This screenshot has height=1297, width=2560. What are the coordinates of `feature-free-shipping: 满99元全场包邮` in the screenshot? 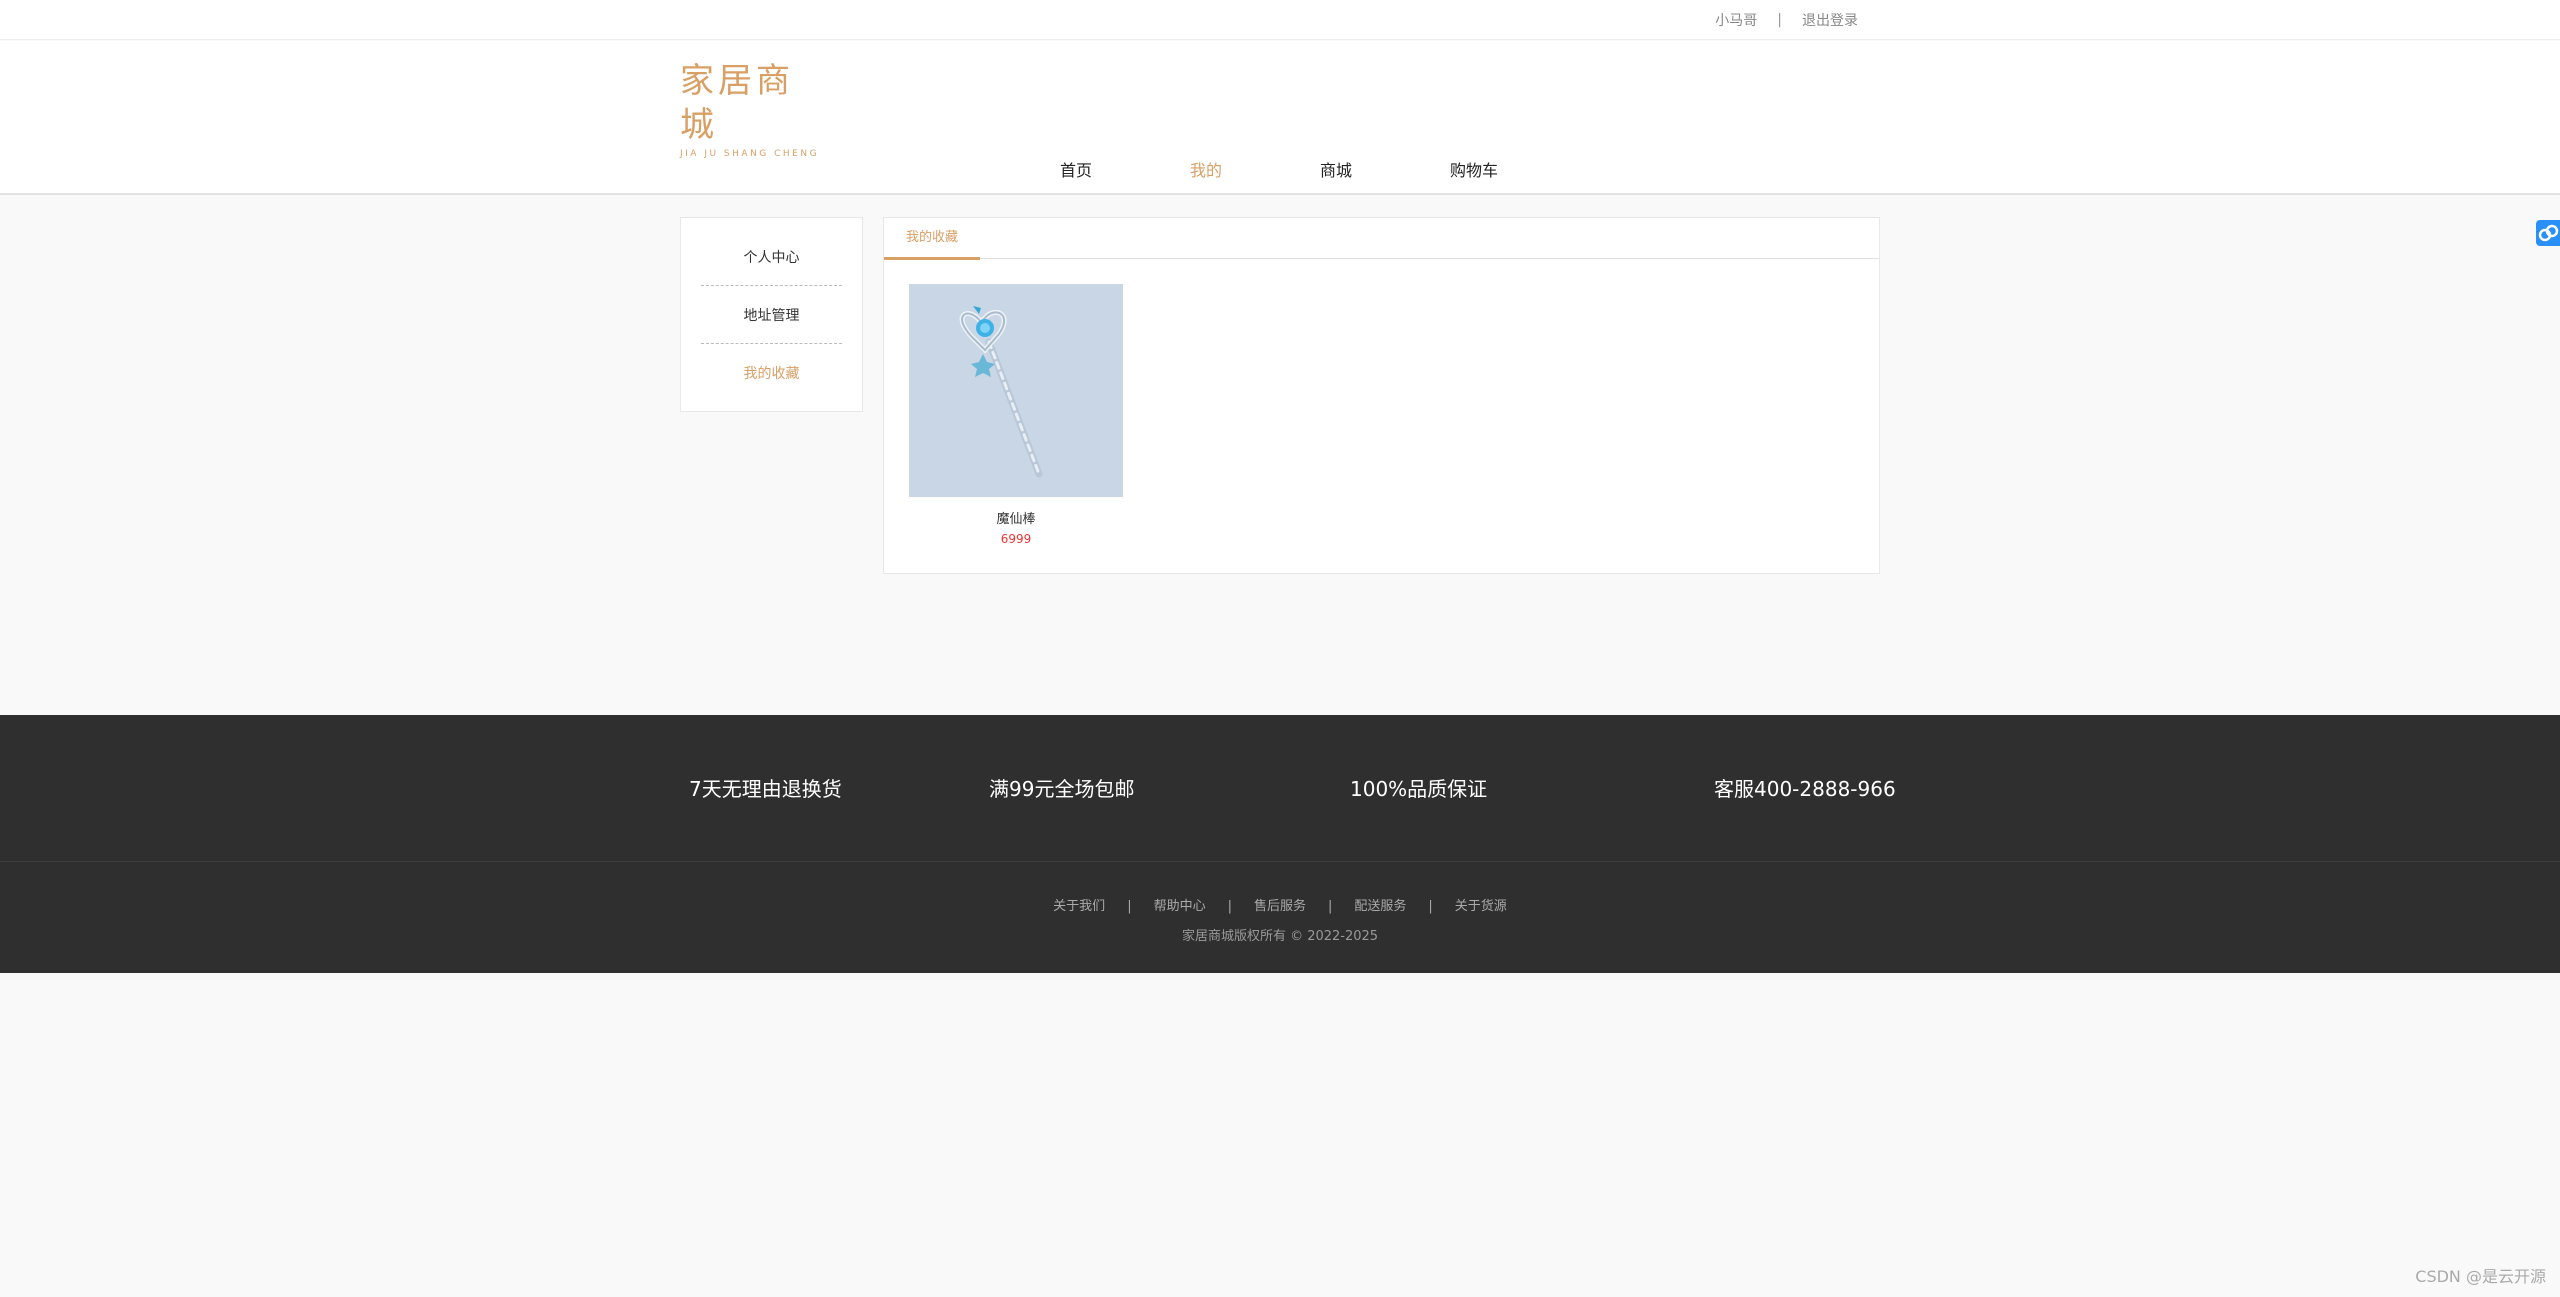 It's located at (1062, 789).